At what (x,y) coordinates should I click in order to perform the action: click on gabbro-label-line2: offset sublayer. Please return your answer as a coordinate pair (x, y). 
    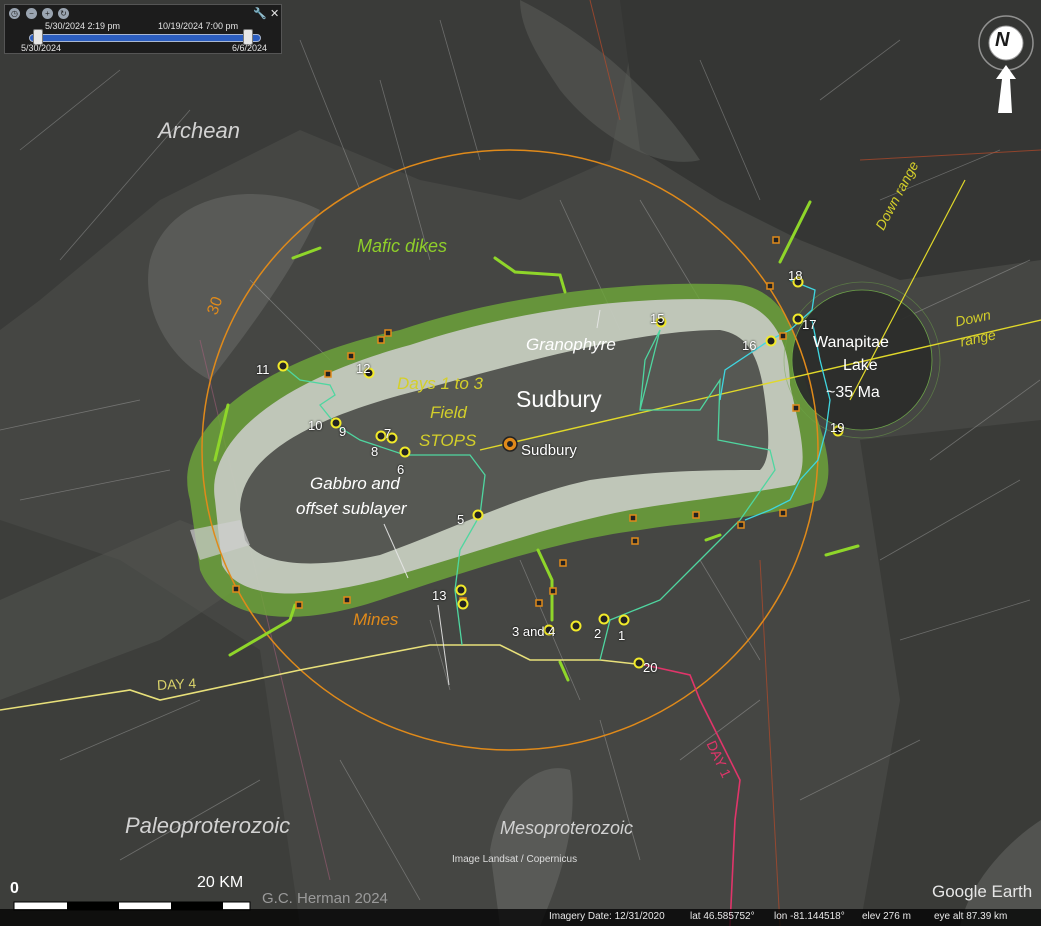
    Looking at the image, I should click on (351, 508).